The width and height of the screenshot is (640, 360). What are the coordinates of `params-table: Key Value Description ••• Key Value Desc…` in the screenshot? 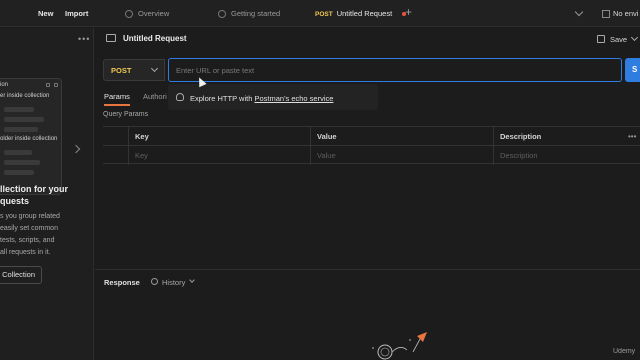 It's located at (371, 145).